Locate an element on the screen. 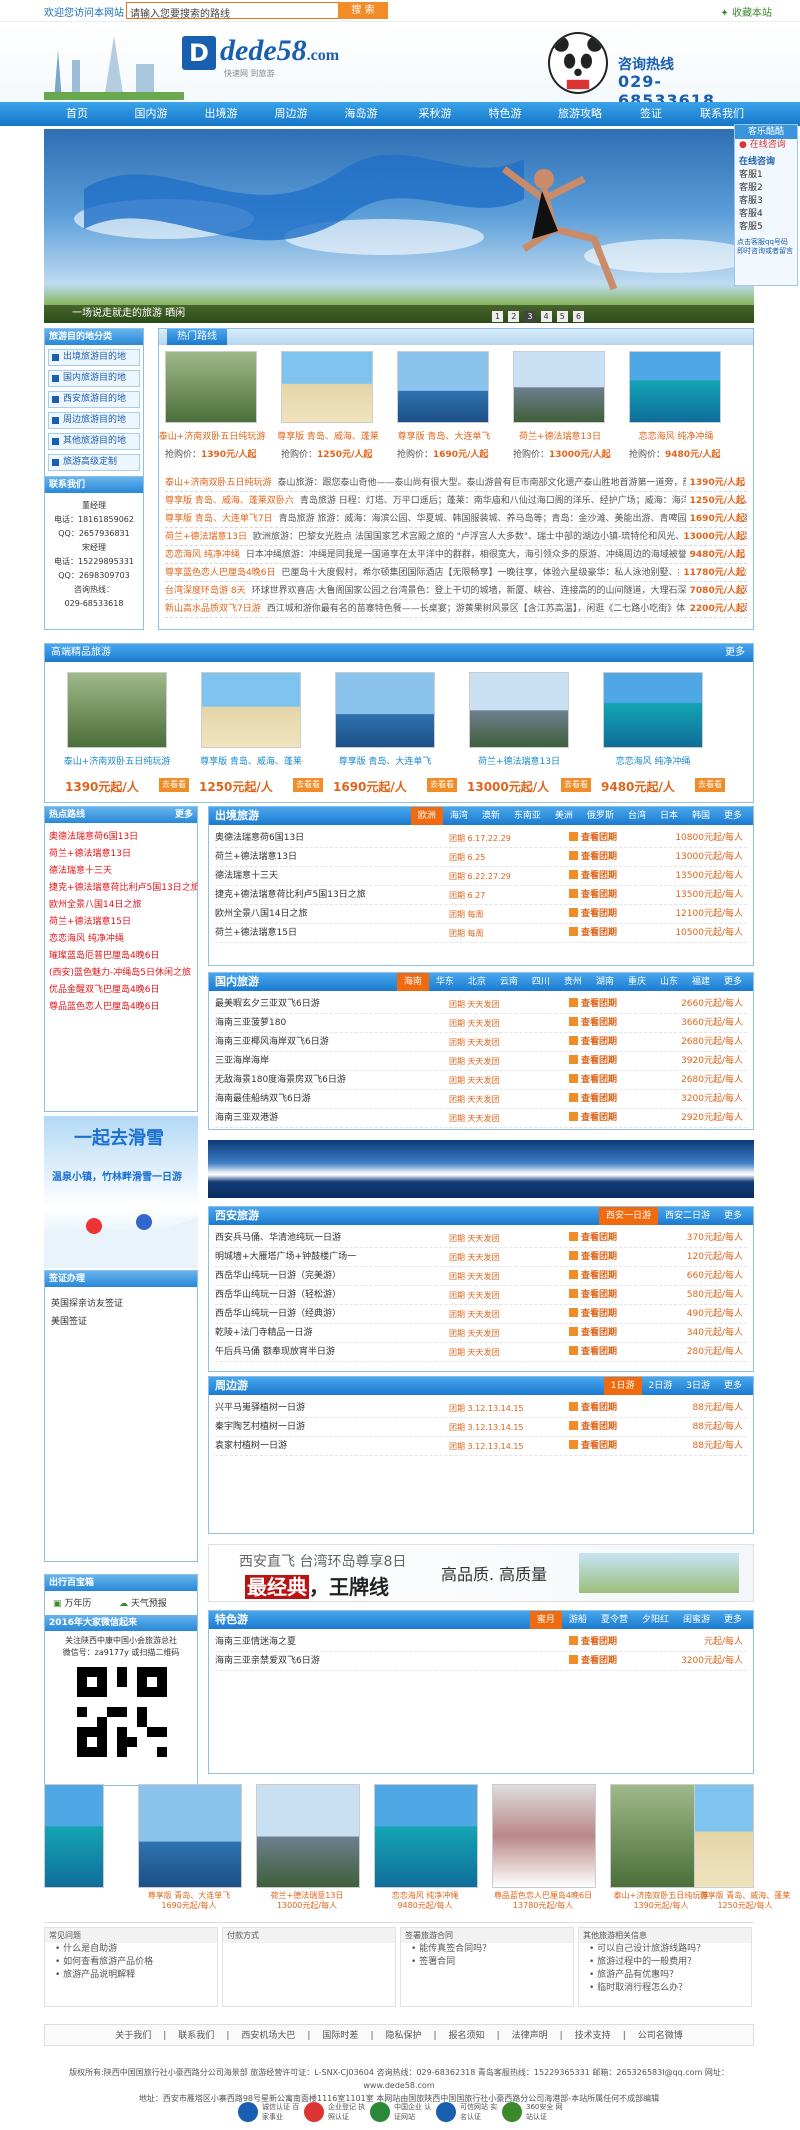 The height and width of the screenshot is (2130, 800). category-item: 国内旅游目的地 is located at coordinates (94, 378).